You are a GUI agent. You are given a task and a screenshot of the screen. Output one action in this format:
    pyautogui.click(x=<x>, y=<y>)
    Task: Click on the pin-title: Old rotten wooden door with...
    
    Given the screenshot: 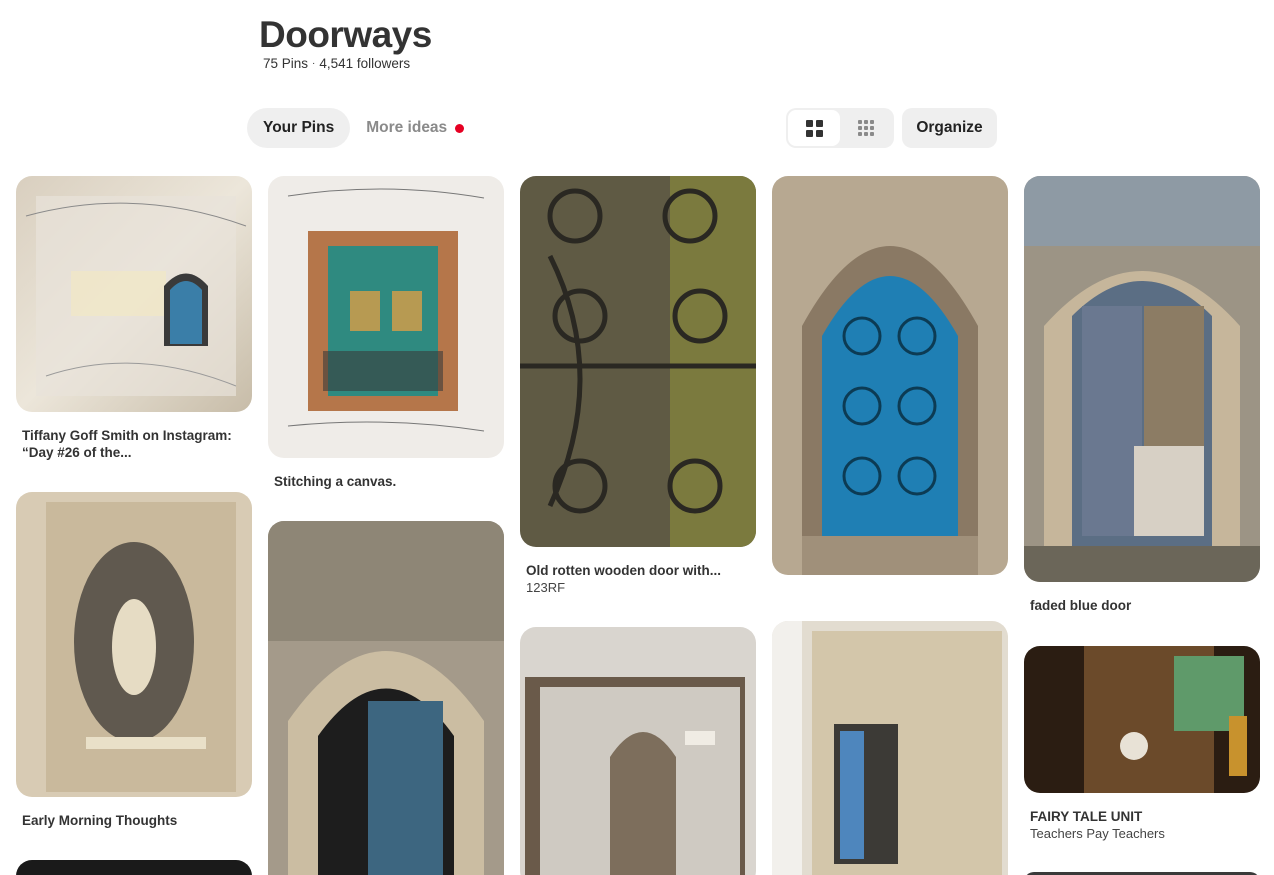 What is the action you would take?
    pyautogui.click(x=638, y=570)
    